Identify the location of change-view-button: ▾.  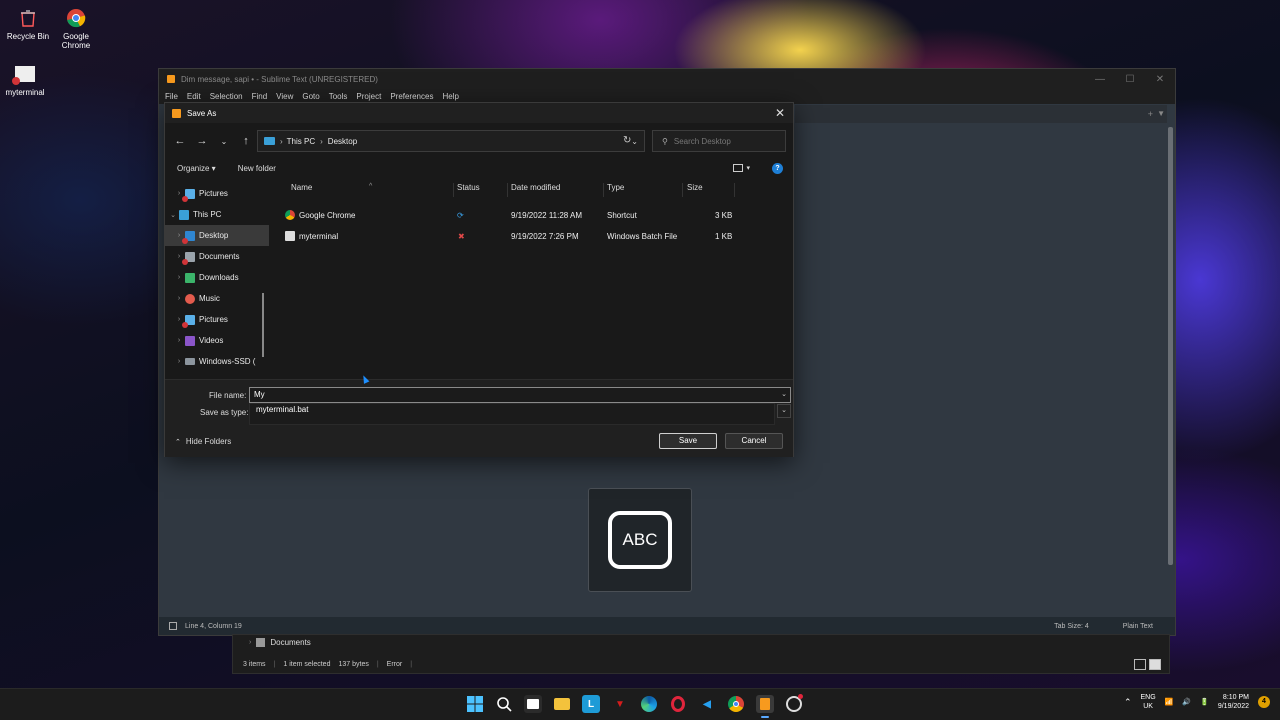
(741, 168).